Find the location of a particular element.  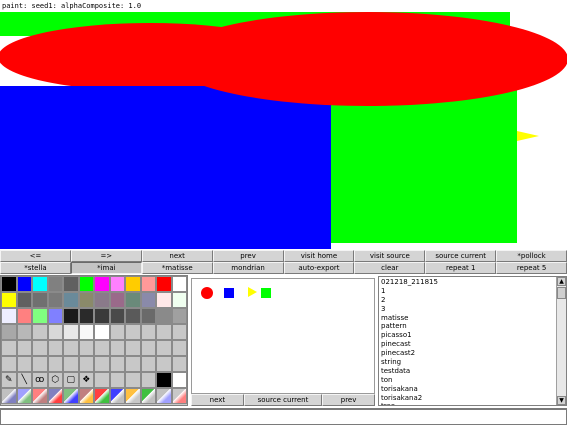

list-item: pattern is located at coordinates (466, 326).